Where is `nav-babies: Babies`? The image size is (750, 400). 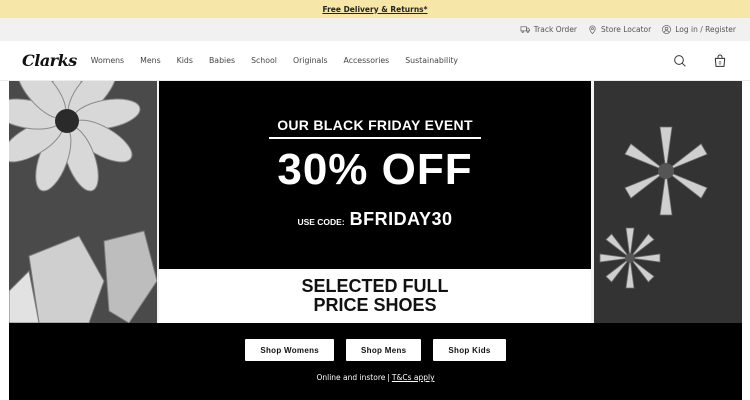
nav-babies: Babies is located at coordinates (222, 60).